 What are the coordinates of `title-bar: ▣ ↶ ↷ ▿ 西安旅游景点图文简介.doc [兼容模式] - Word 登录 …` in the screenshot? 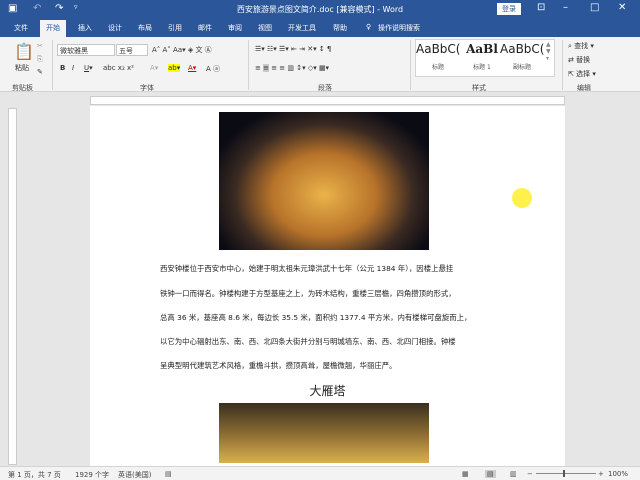 It's located at (320, 9).